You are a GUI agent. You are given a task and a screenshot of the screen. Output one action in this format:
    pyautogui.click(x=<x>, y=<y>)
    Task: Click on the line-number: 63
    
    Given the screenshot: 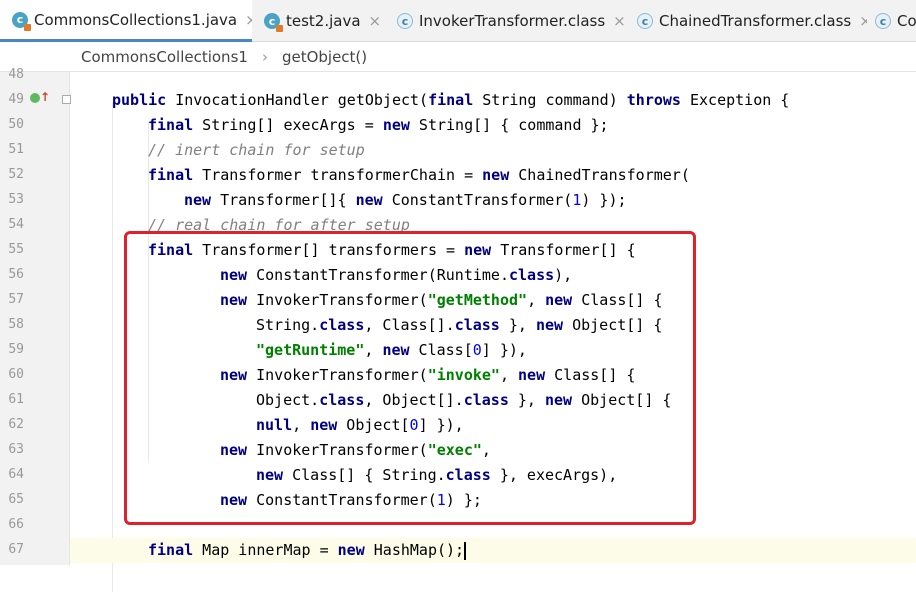 What is the action you would take?
    pyautogui.click(x=16, y=449)
    